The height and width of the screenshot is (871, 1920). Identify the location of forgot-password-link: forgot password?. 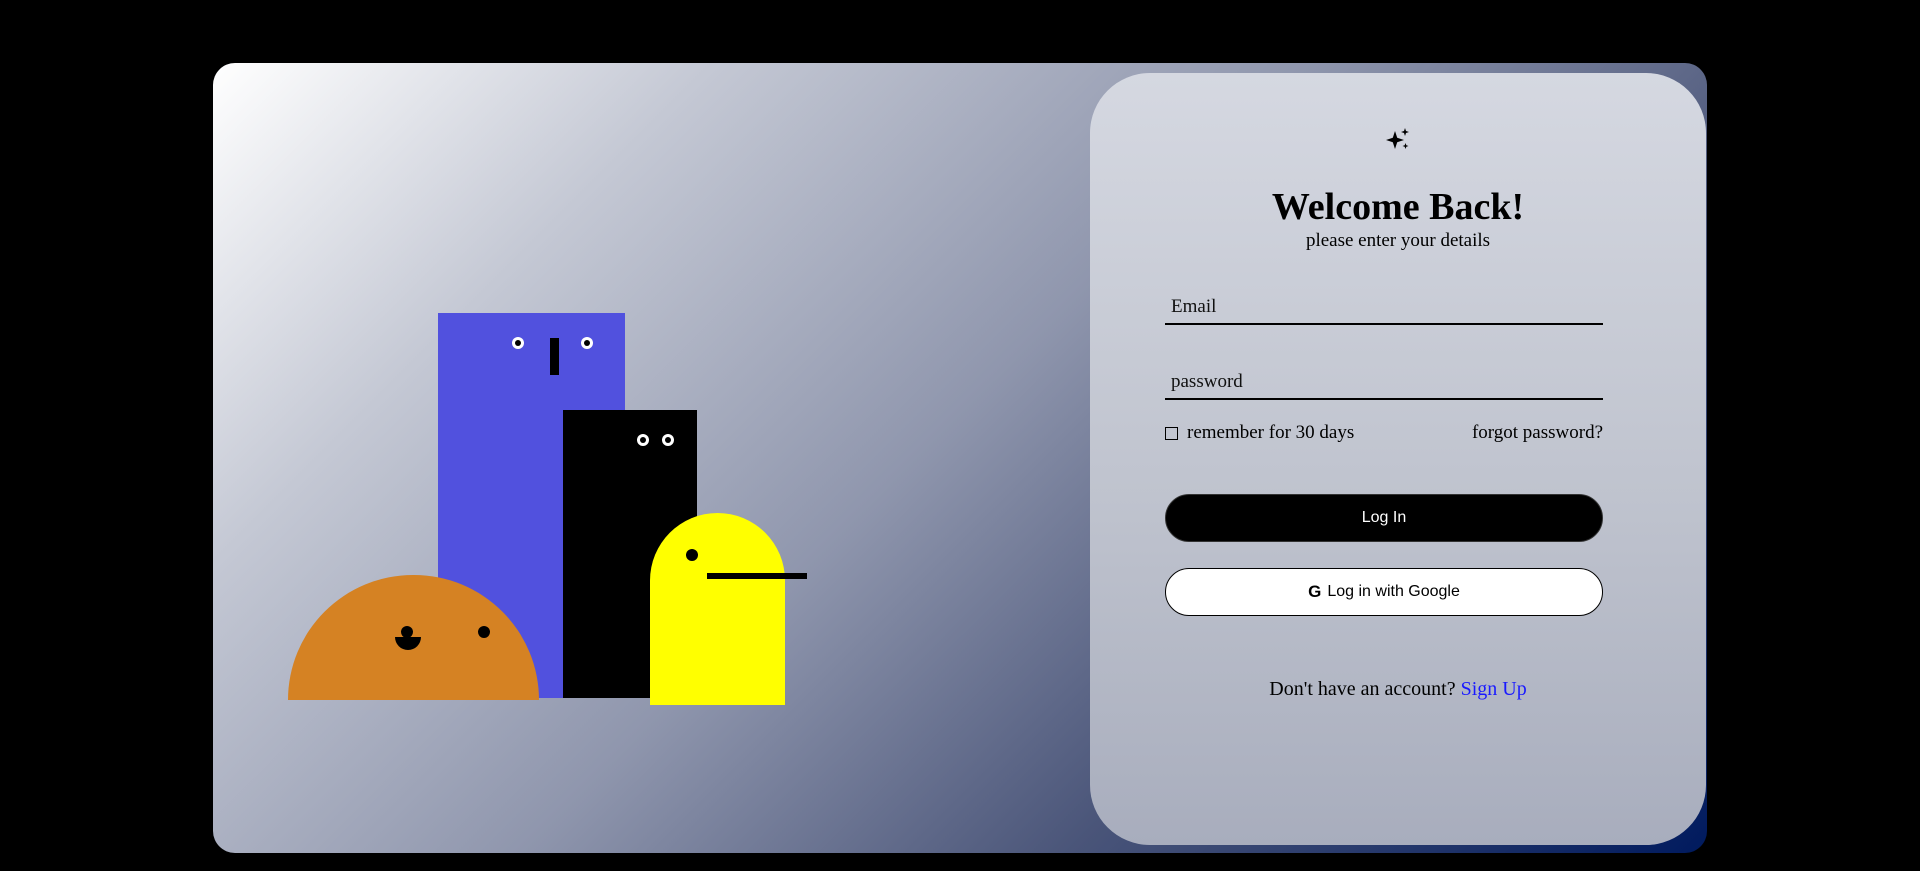
(1537, 433).